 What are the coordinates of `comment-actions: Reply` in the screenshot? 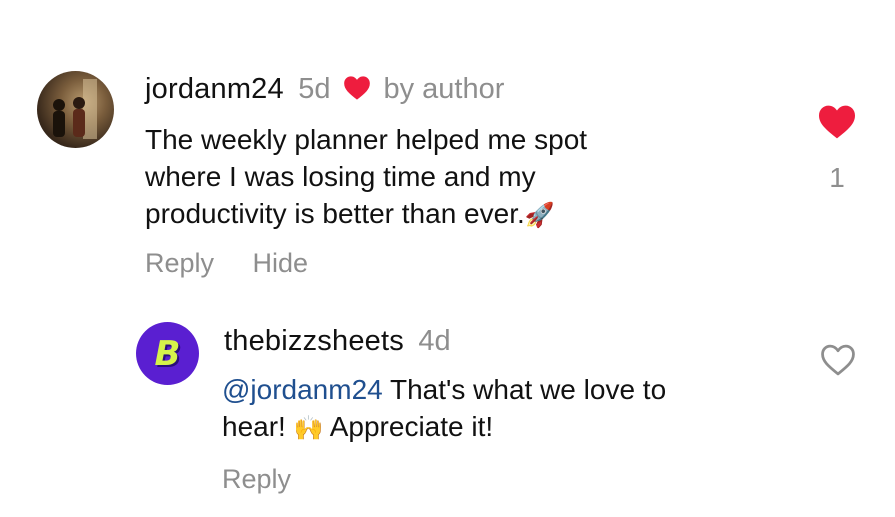 It's located at (256, 479).